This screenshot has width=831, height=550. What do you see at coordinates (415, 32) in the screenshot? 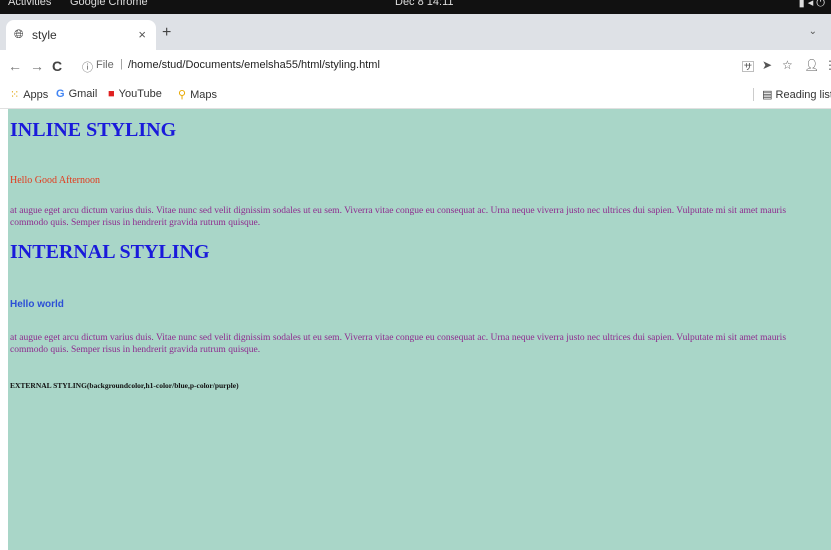
I see `tab-strip: 🌐︎ style × + ⌄` at bounding box center [415, 32].